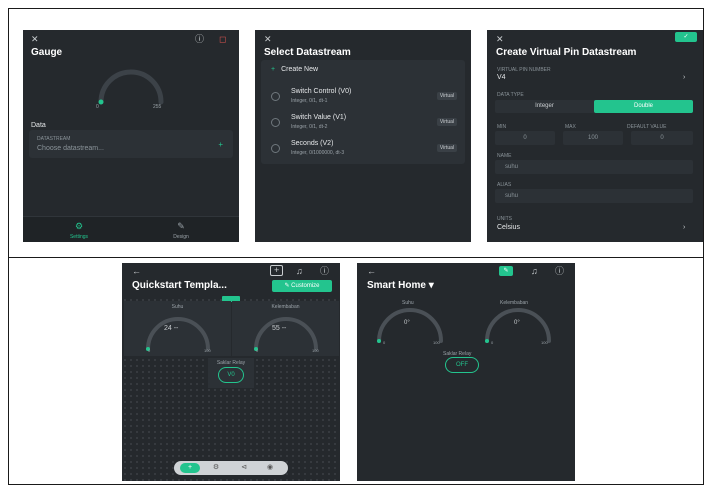  I want to click on button-widget: Saklar Relay V0, so click(231, 373).